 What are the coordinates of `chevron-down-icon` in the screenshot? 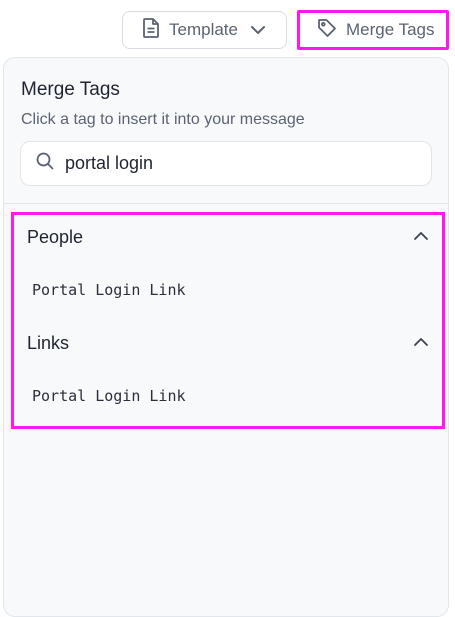 It's located at (258, 30).